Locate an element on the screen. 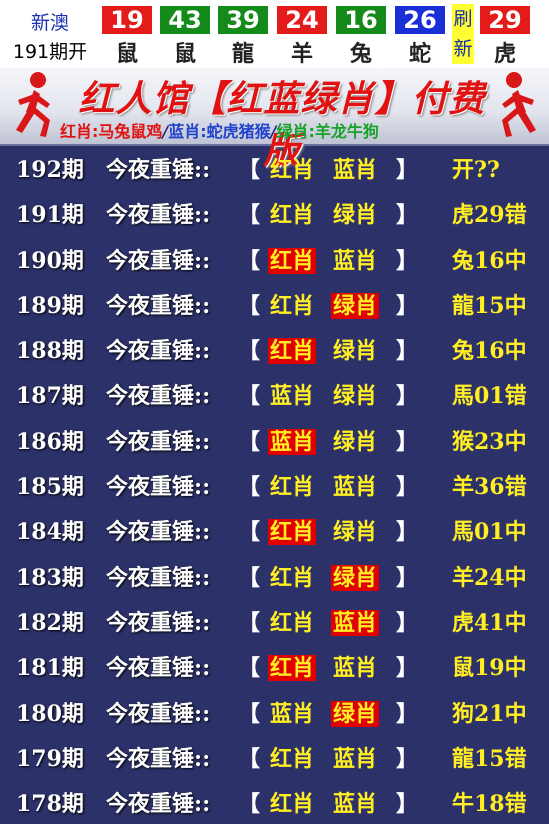  list-item: 187期 今夜重锤:: 【蓝肖 绿肖】 馬01错 is located at coordinates (274, 393).